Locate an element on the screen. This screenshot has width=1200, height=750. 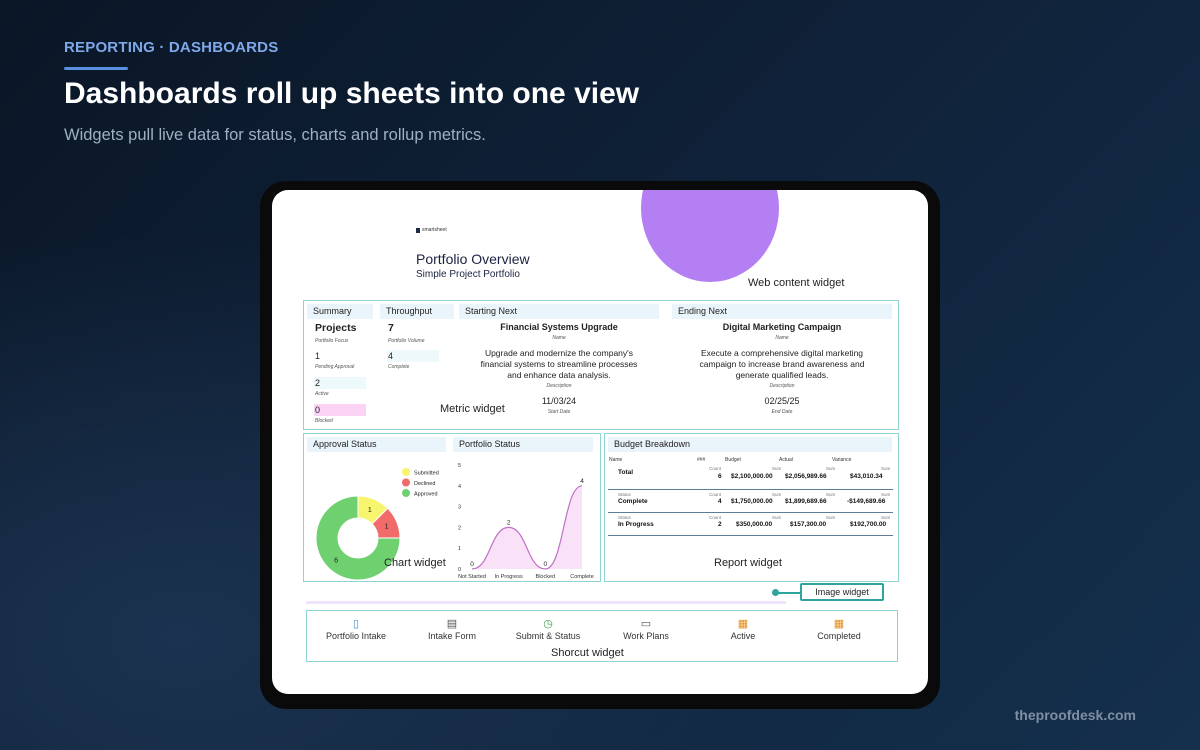
row-name: Total is located at coordinates (626, 472).